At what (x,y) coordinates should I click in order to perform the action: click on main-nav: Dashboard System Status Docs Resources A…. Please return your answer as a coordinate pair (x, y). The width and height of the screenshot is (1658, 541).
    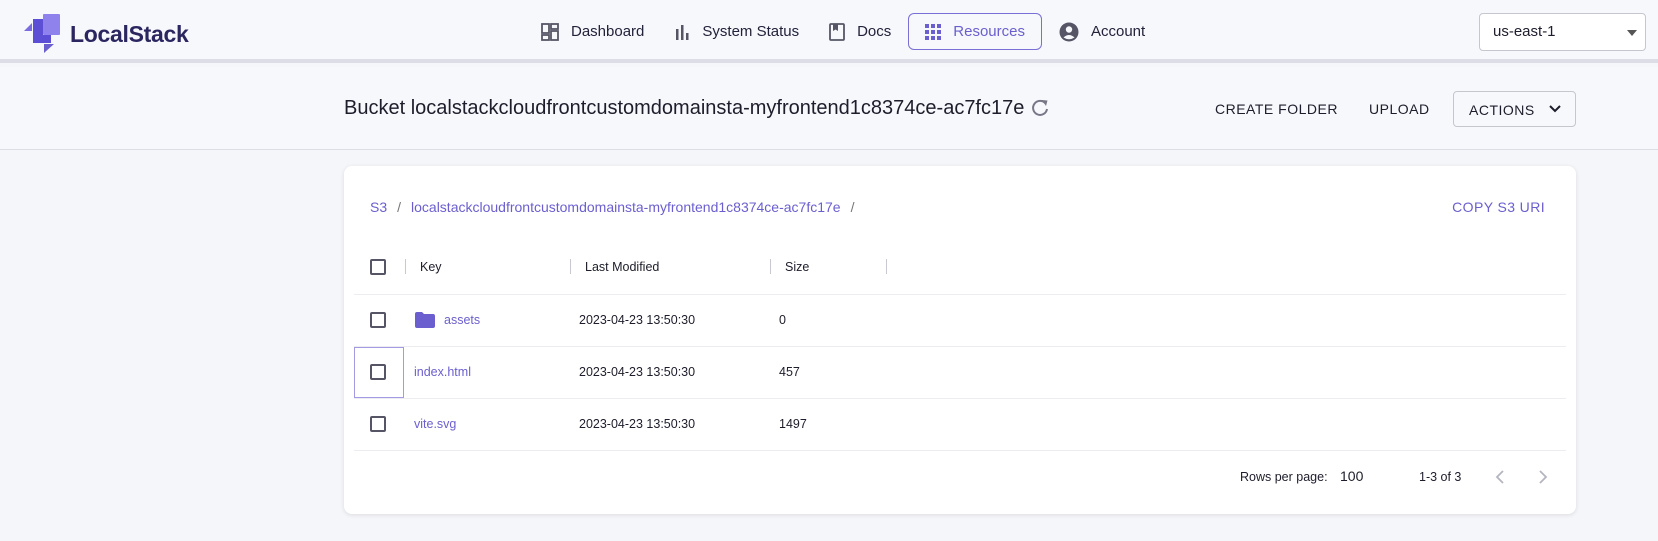
    Looking at the image, I should click on (845, 31).